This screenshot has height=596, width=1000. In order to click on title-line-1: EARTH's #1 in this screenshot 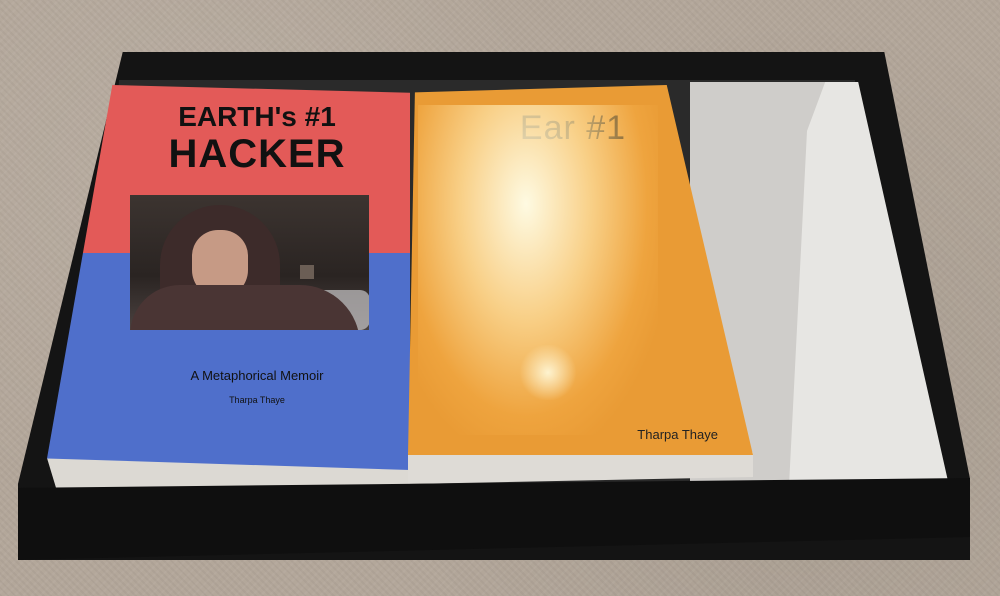, I will do `click(257, 116)`.